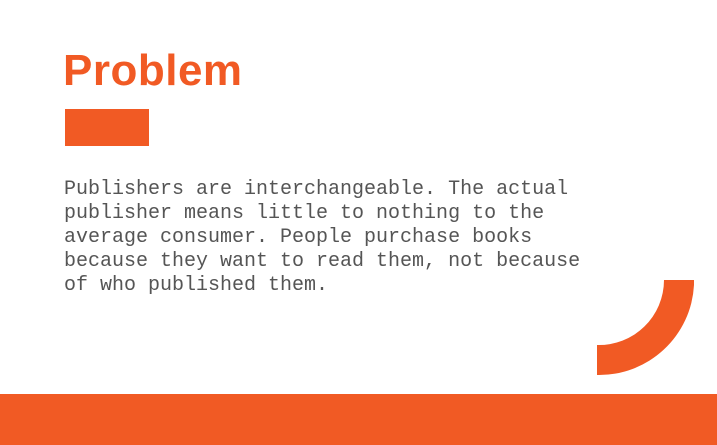 Image resolution: width=717 pixels, height=445 pixels. Describe the element at coordinates (107, 127) in the screenshot. I see `title-accent-bar` at that location.